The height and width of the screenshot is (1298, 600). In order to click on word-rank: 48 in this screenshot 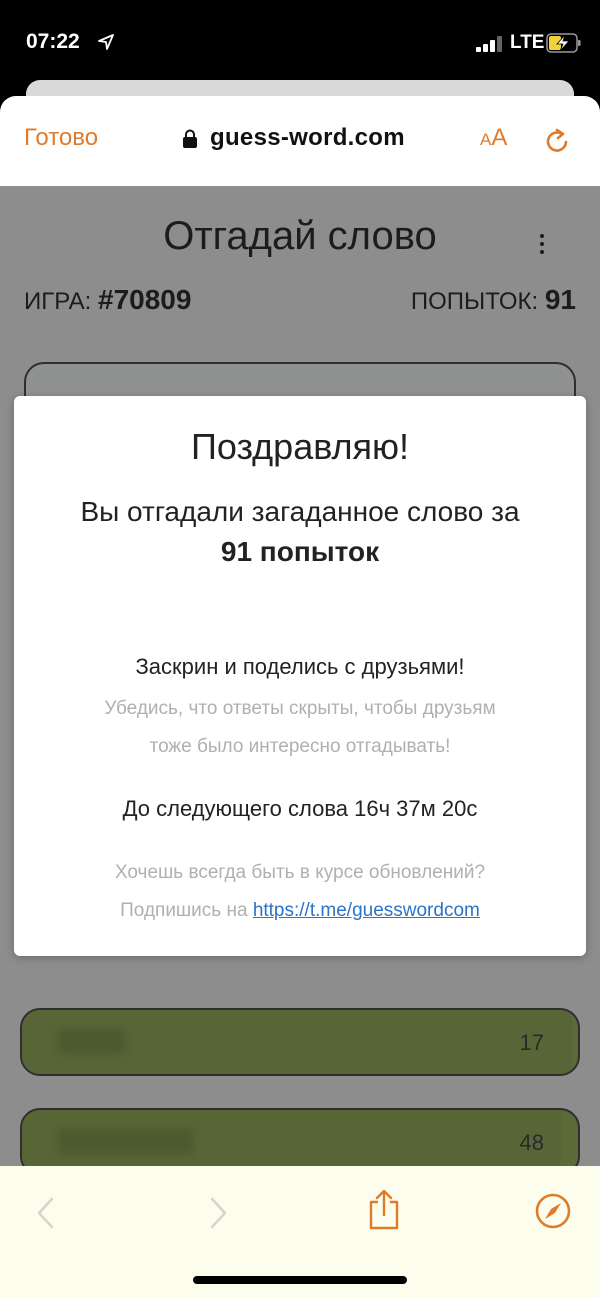, I will do `click(531, 1142)`.